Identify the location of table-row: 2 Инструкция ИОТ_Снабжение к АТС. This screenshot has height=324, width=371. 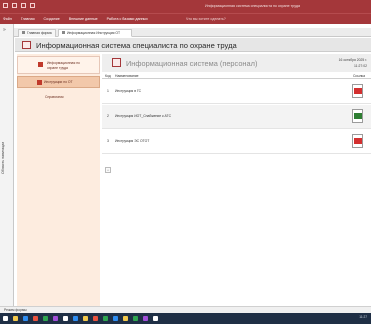
(236, 117).